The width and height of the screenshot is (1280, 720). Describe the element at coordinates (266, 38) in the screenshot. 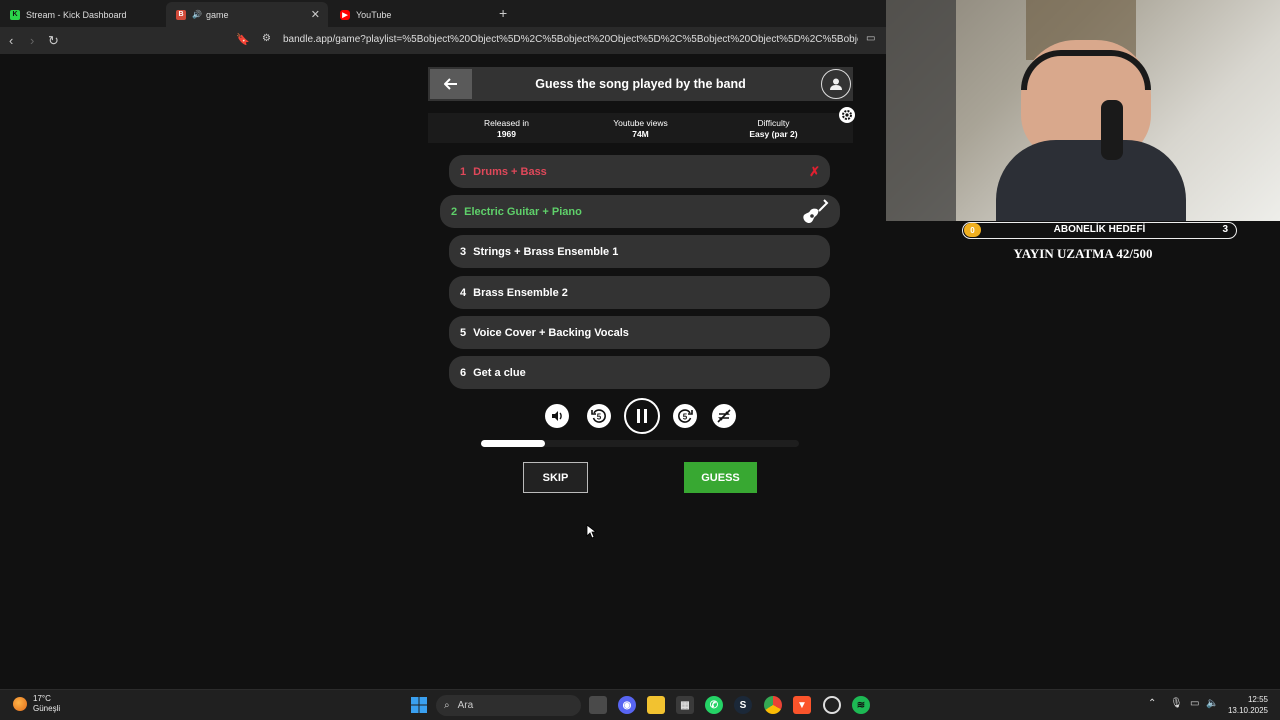

I see `site-info-icon: ⚙` at that location.